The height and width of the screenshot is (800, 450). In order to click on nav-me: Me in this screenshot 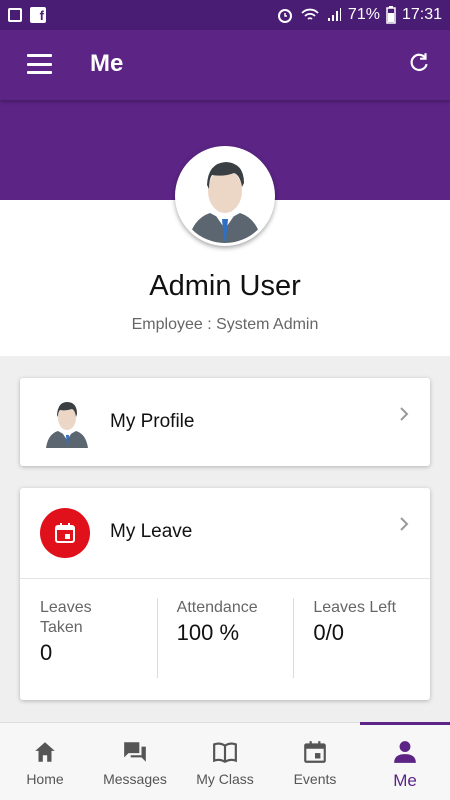, I will do `click(405, 761)`.